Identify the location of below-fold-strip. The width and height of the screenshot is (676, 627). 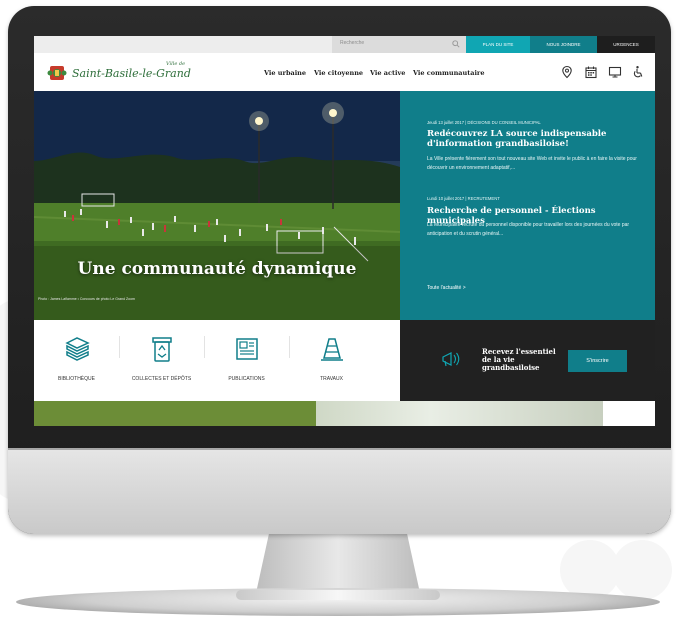
(344, 413).